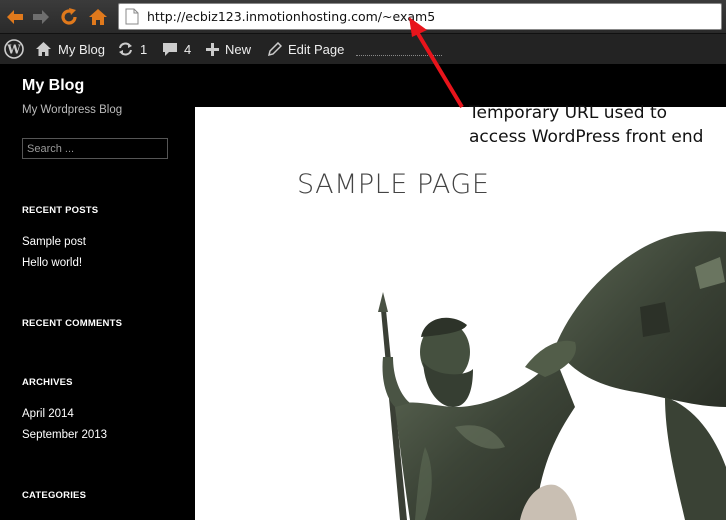 The width and height of the screenshot is (726, 520). Describe the element at coordinates (274, 48) in the screenshot. I see `pencil-icon` at that location.